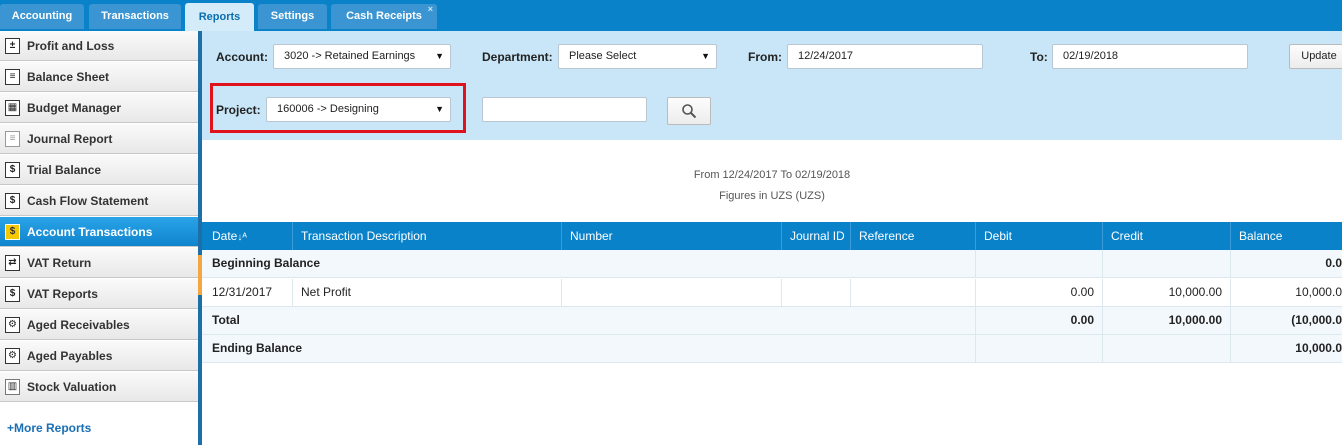 The width and height of the screenshot is (1342, 445). What do you see at coordinates (12, 232) in the screenshot?
I see `account-transactions-icon: $` at bounding box center [12, 232].